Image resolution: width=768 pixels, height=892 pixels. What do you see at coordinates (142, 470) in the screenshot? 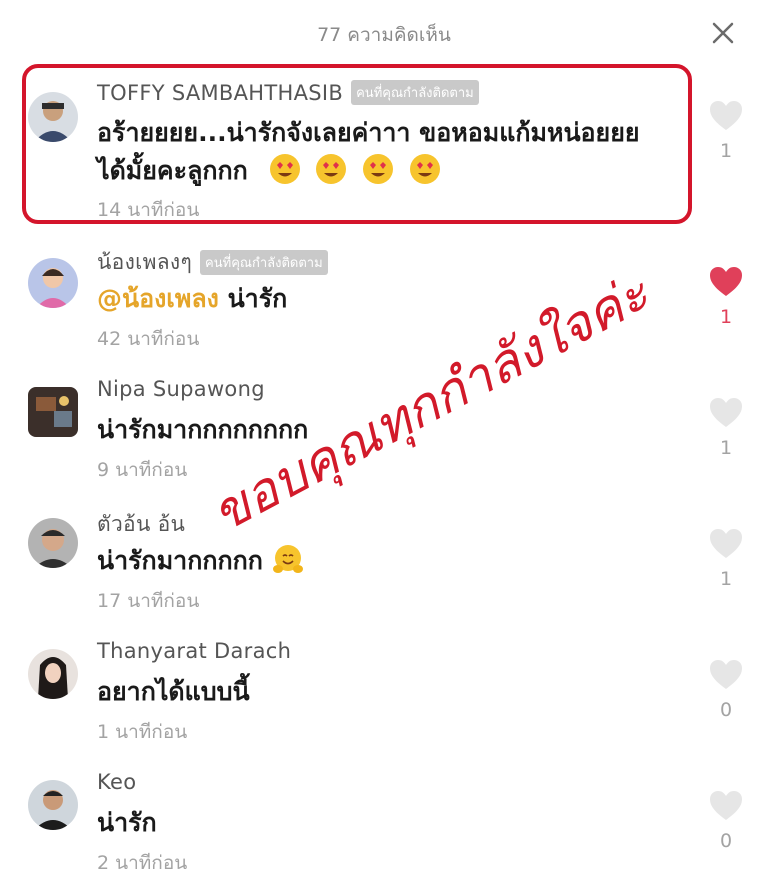
I see `comment-time: 9 นาทีก่อน` at bounding box center [142, 470].